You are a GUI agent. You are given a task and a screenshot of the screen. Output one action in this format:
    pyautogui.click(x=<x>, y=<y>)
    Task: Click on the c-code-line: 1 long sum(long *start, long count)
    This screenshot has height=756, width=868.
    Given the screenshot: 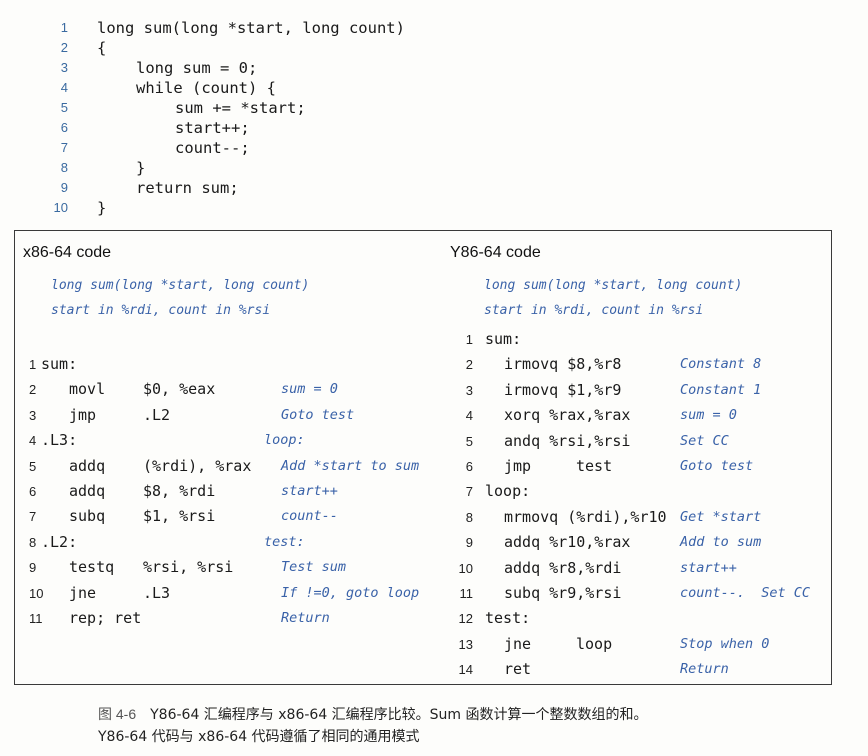 What is the action you would take?
    pyautogui.click(x=434, y=28)
    